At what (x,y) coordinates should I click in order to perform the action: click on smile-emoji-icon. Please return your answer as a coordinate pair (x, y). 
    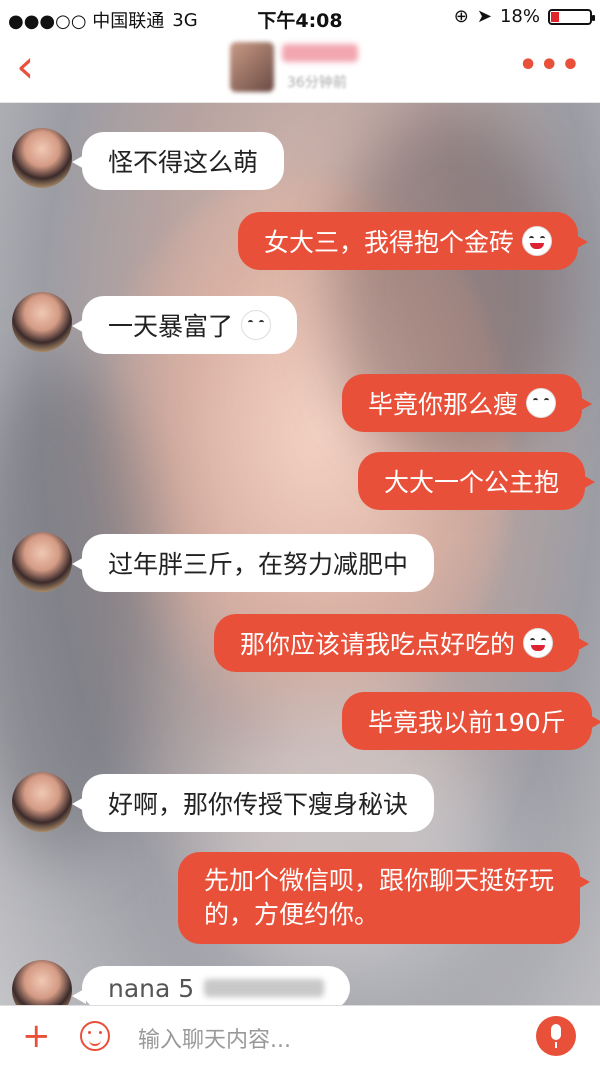
    Looking at the image, I should click on (256, 325).